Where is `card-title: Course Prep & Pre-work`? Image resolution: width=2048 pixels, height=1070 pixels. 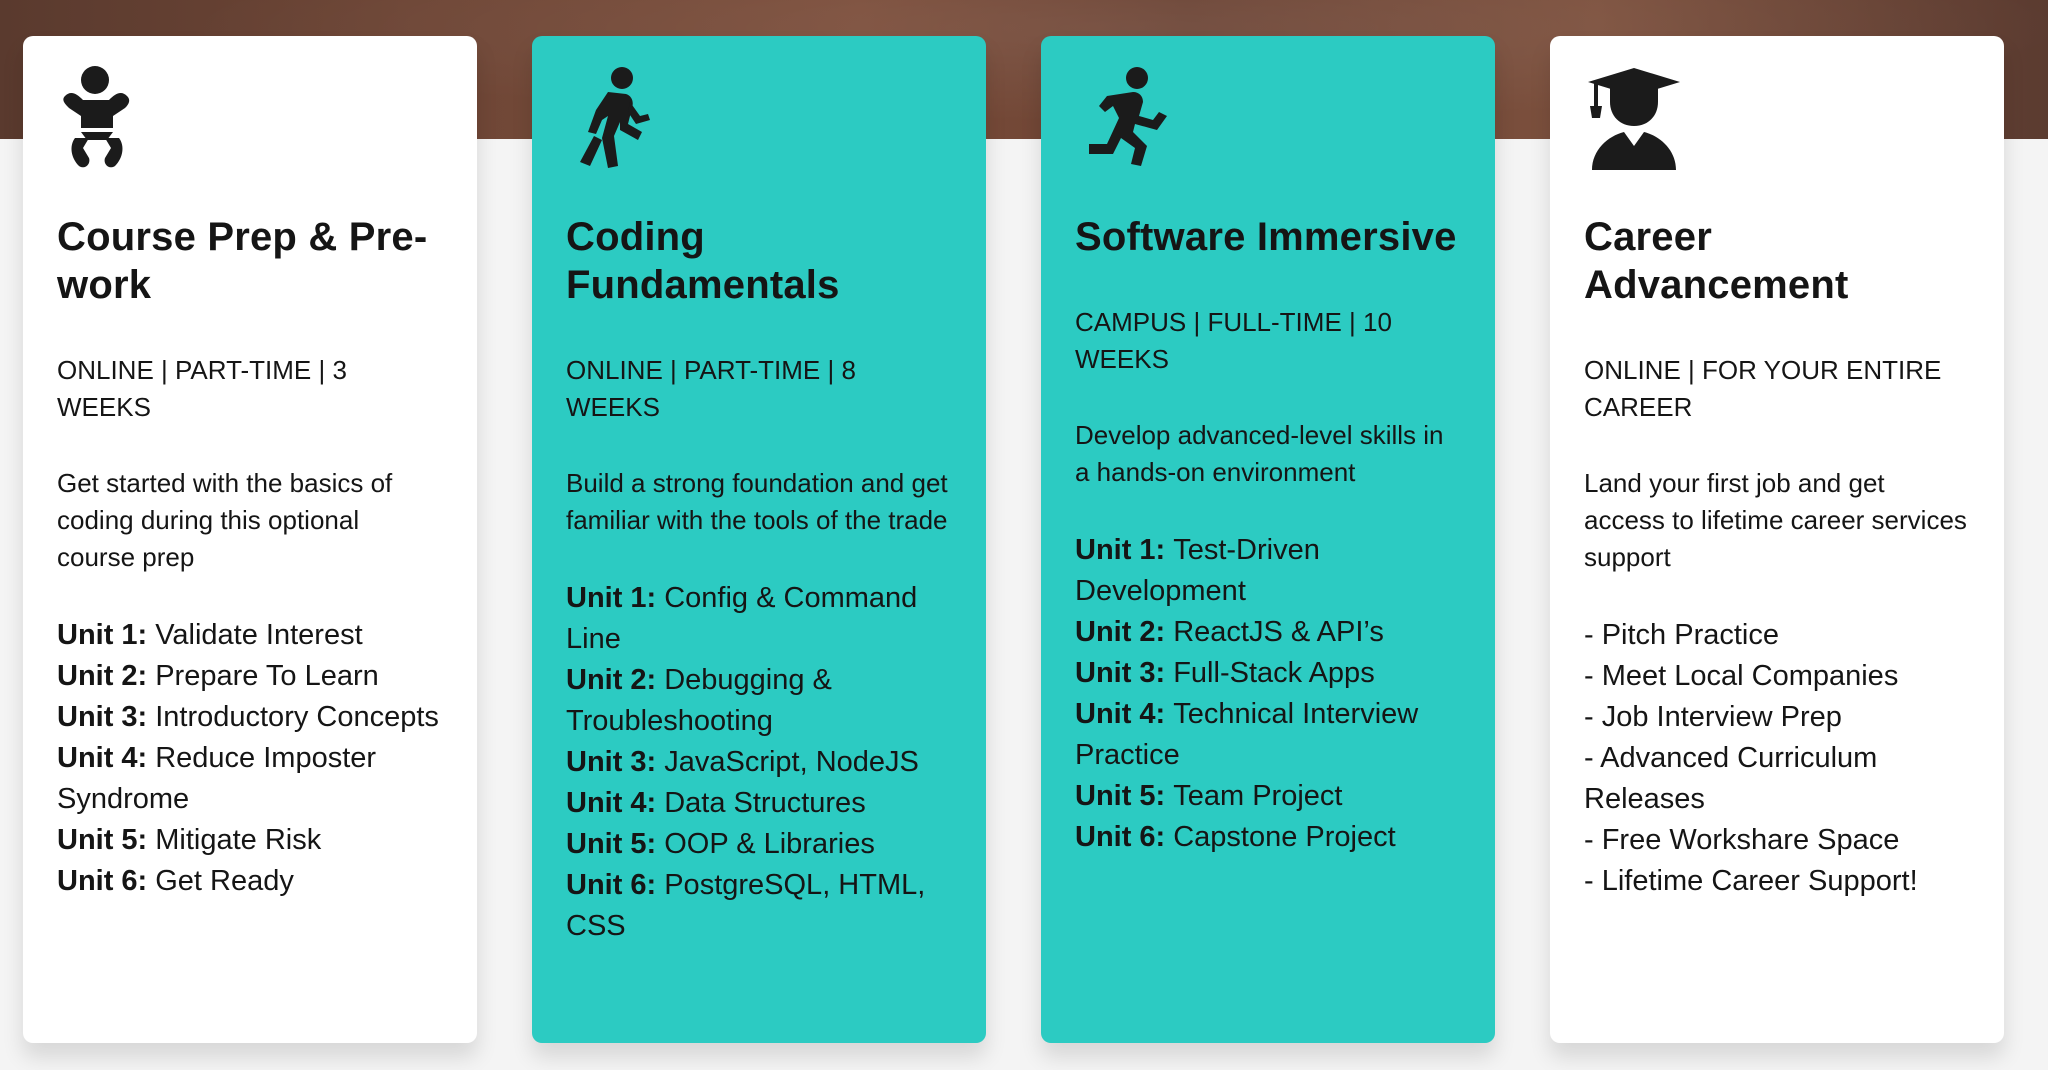
card-title: Course Prep & Pre-work is located at coordinates (242, 261).